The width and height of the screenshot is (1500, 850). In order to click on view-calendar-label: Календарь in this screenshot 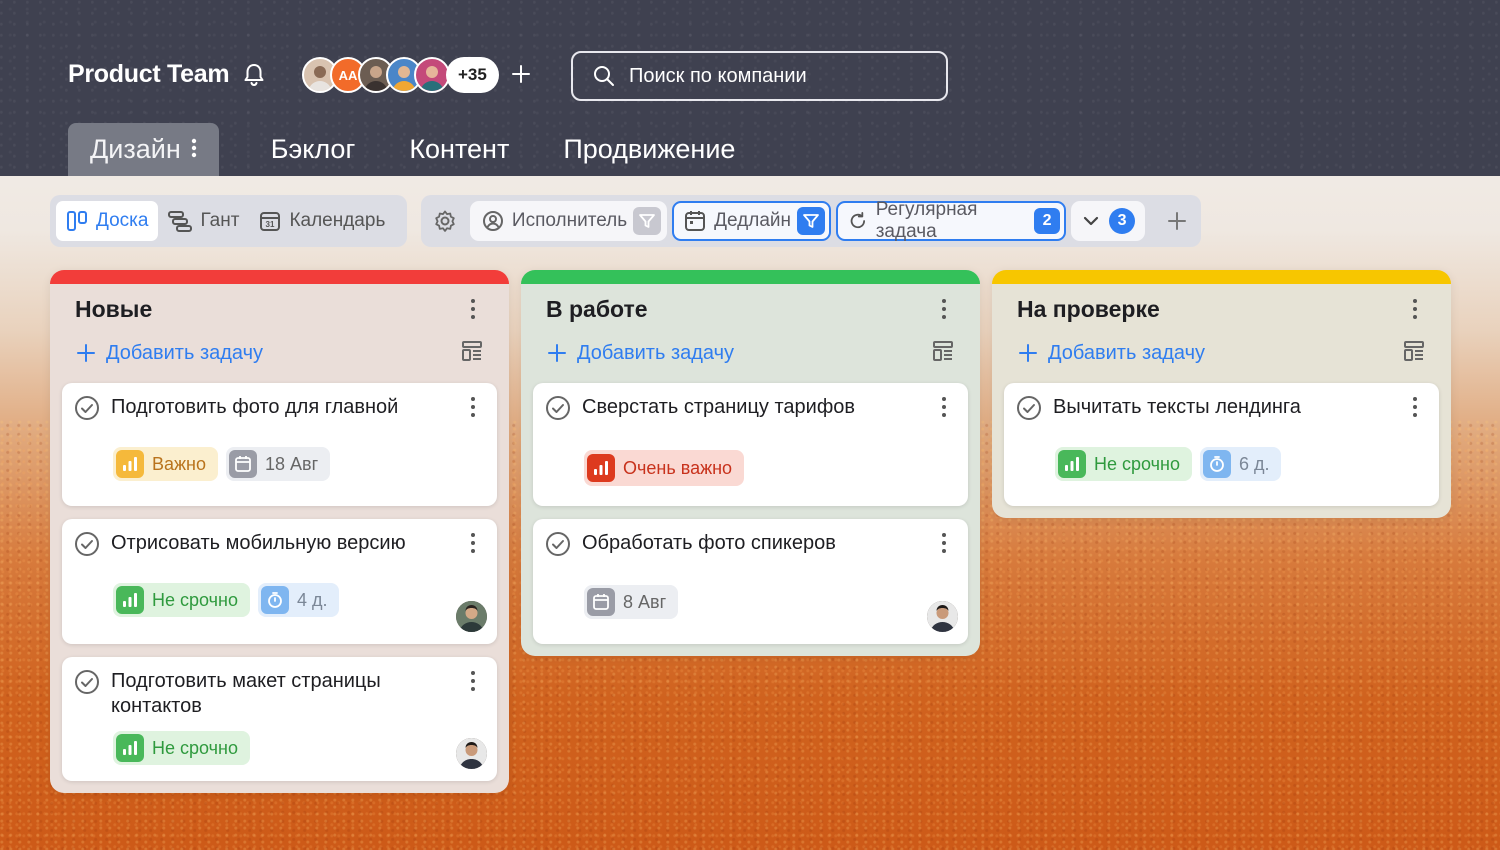, I will do `click(337, 220)`.